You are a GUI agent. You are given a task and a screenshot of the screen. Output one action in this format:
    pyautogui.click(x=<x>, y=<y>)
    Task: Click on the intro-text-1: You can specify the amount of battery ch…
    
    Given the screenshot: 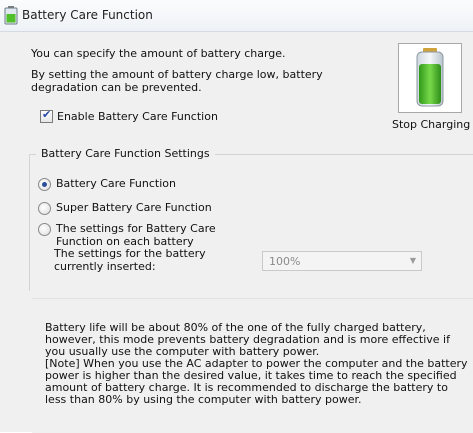 What is the action you would take?
    pyautogui.click(x=158, y=53)
    